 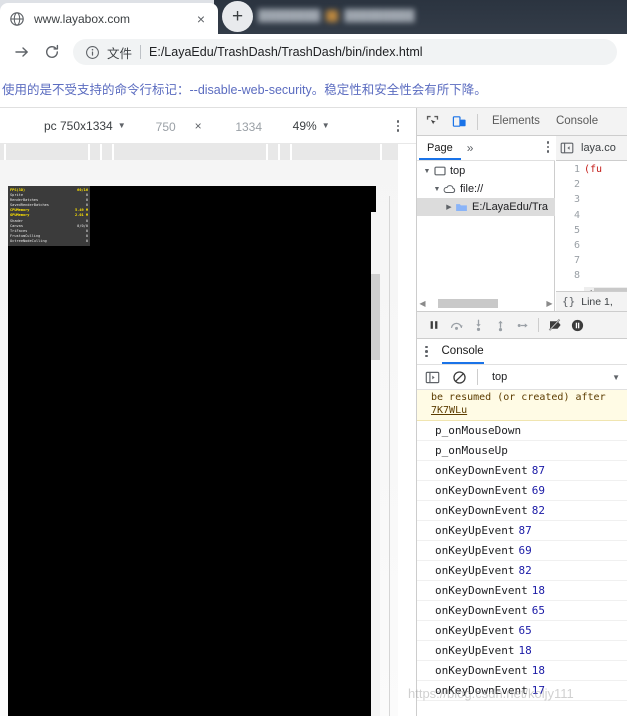 I want to click on show-navigator-icon, so click(x=567, y=148).